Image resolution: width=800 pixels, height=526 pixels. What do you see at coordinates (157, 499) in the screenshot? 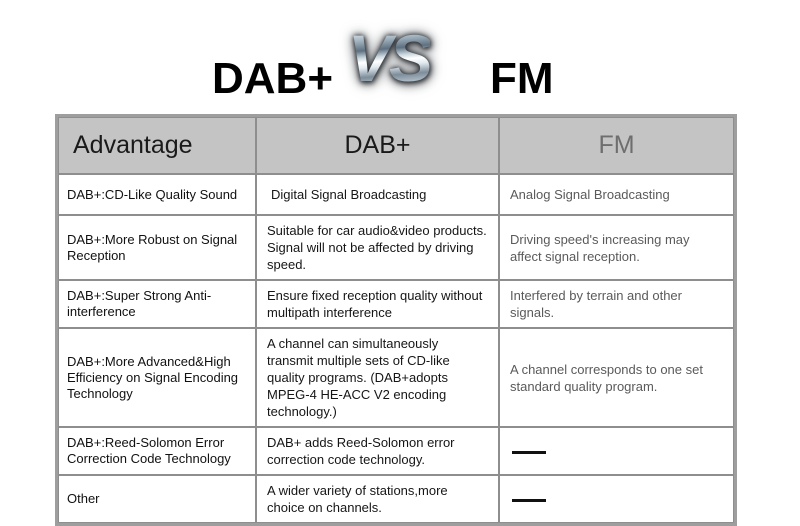
I see `cell-advantage: Other` at bounding box center [157, 499].